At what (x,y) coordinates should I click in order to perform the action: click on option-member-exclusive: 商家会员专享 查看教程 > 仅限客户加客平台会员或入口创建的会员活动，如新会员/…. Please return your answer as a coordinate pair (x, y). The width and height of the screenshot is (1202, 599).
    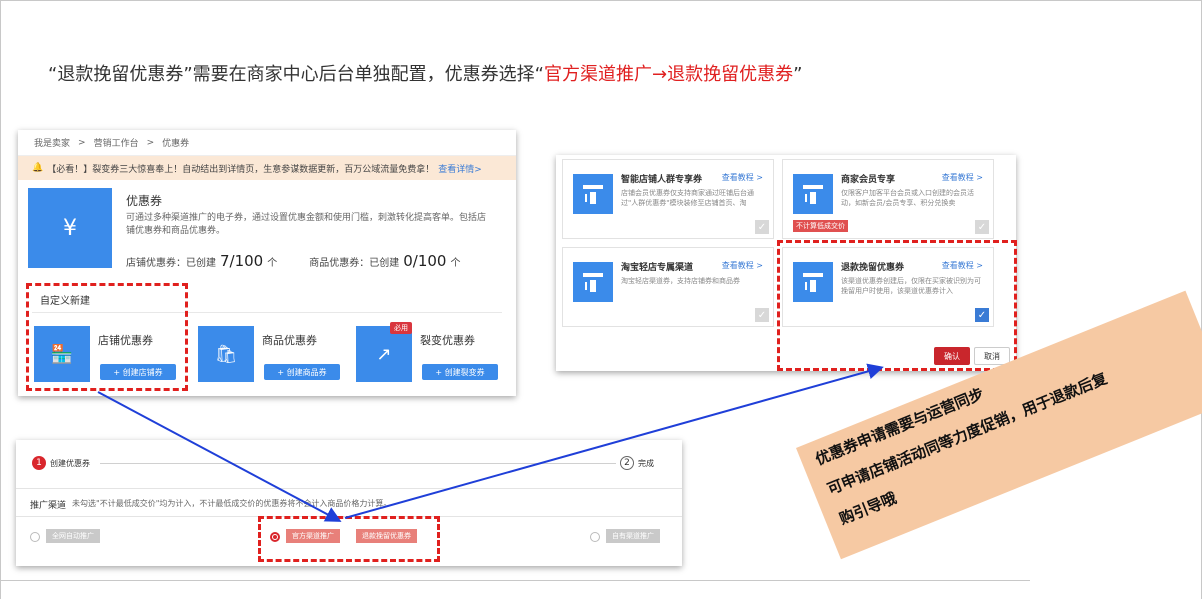
    Looking at the image, I should click on (888, 199).